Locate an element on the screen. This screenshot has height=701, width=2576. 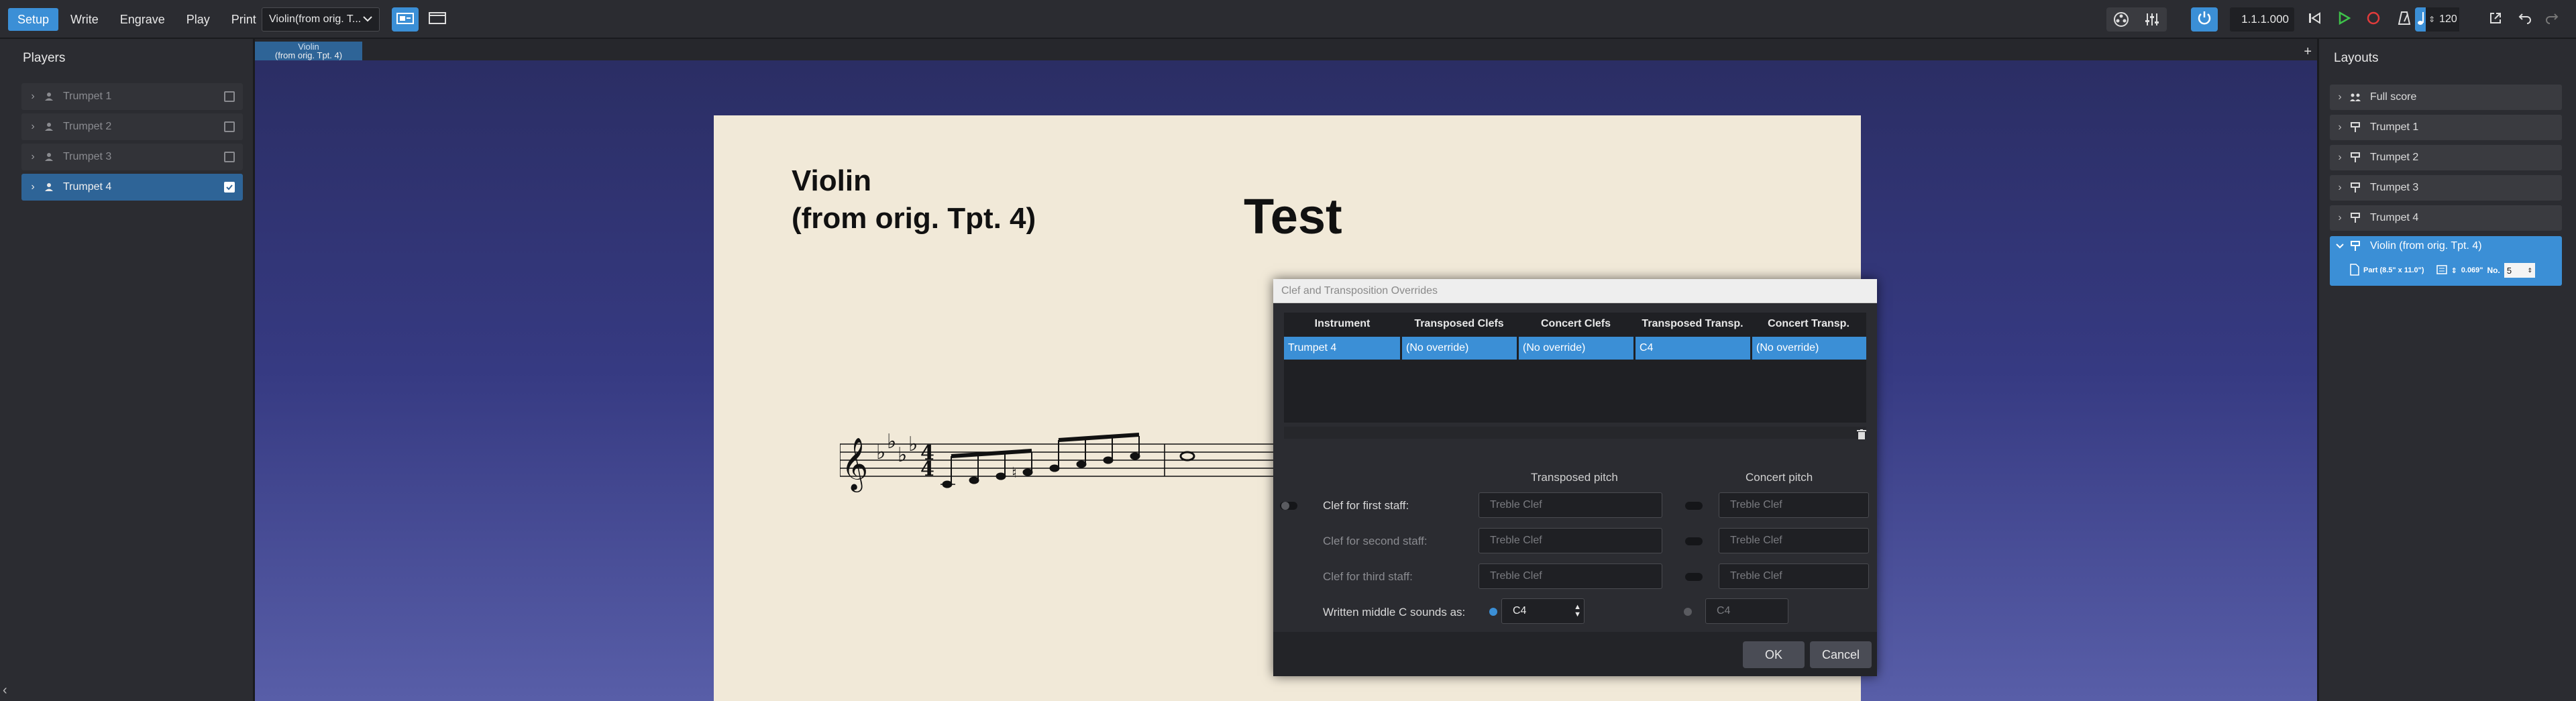
layout-properties: Part (8.5" x 11.0") ⇕ 0.069" No. 5 ⇕ is located at coordinates (2442, 271).